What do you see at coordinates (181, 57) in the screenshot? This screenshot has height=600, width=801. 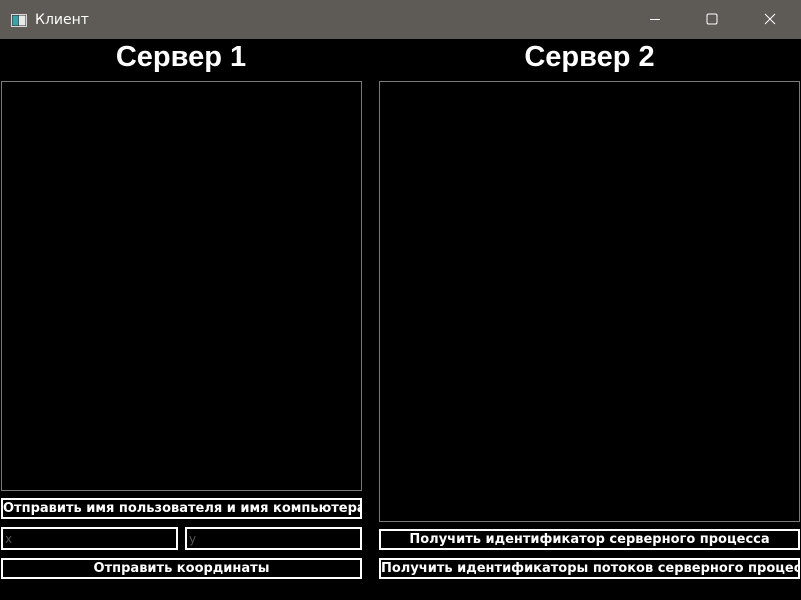 I see `server1-title: Сервер 1` at bounding box center [181, 57].